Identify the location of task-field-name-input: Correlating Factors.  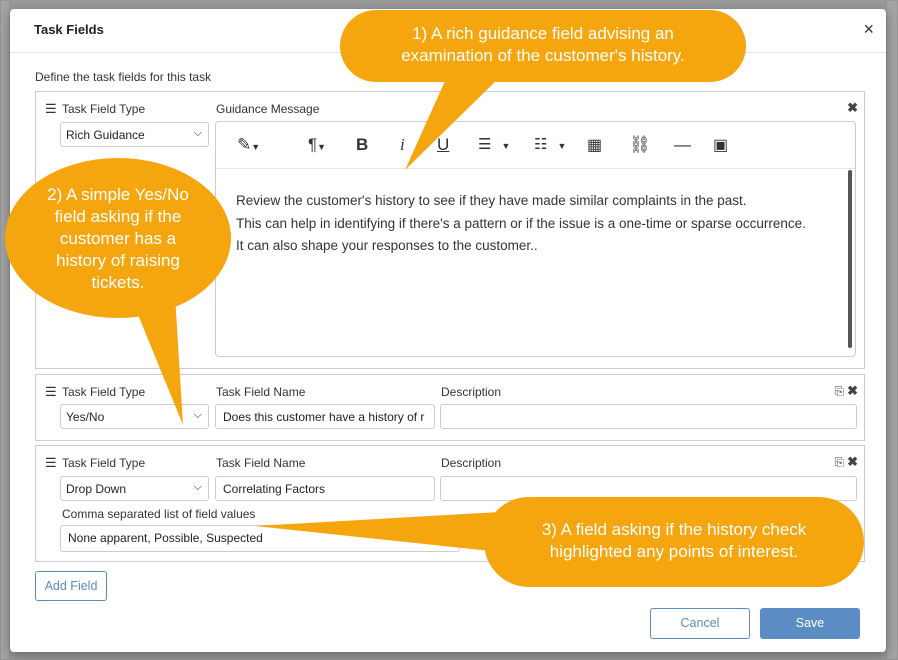
(325, 488).